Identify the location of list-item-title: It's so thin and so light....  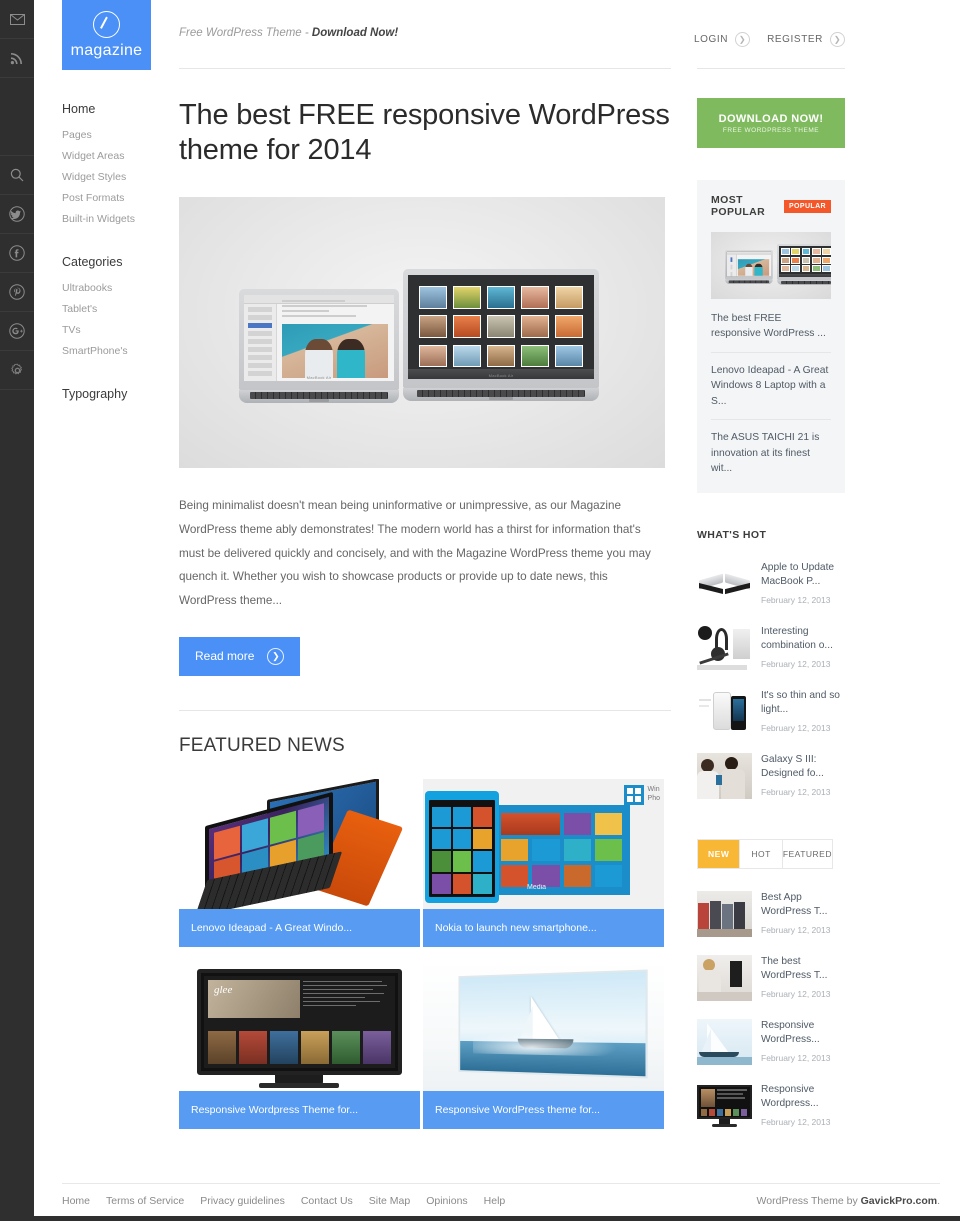
(800, 702).